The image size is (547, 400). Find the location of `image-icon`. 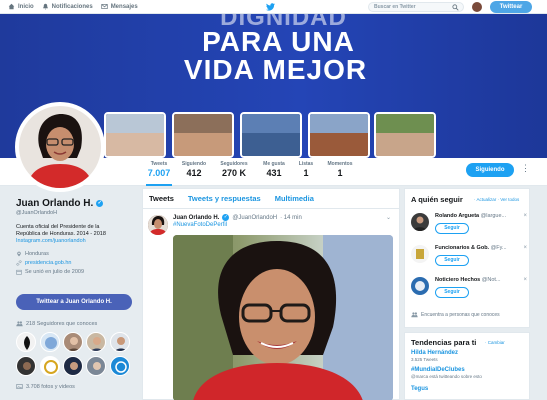

image-icon is located at coordinates (19, 386).